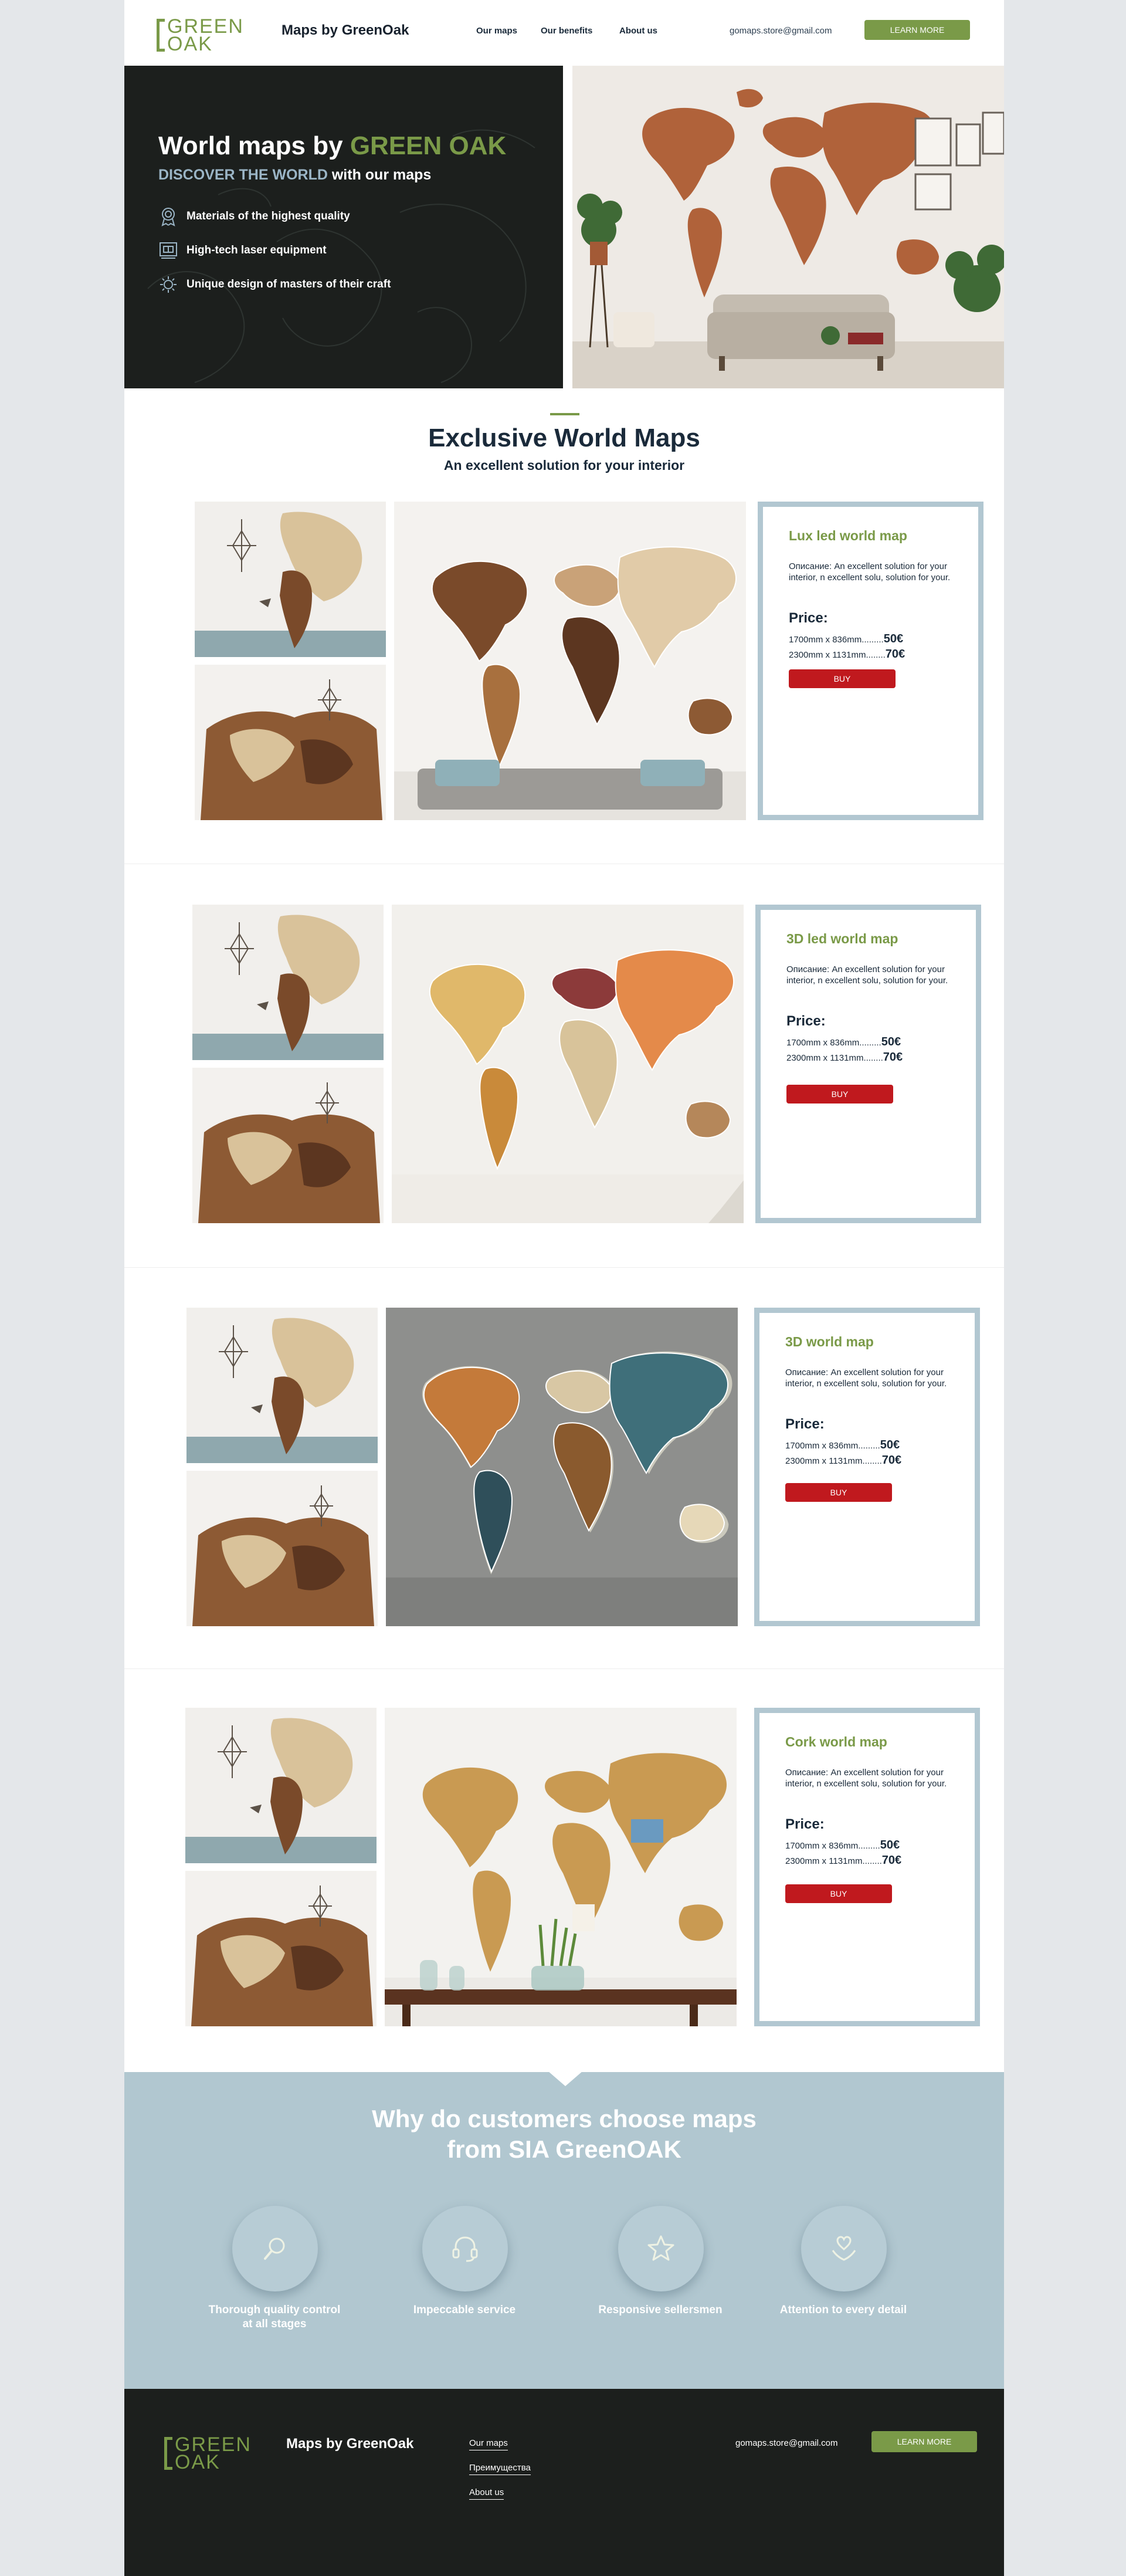 This screenshot has width=1126, height=2576. I want to click on star-icon, so click(660, 2248).